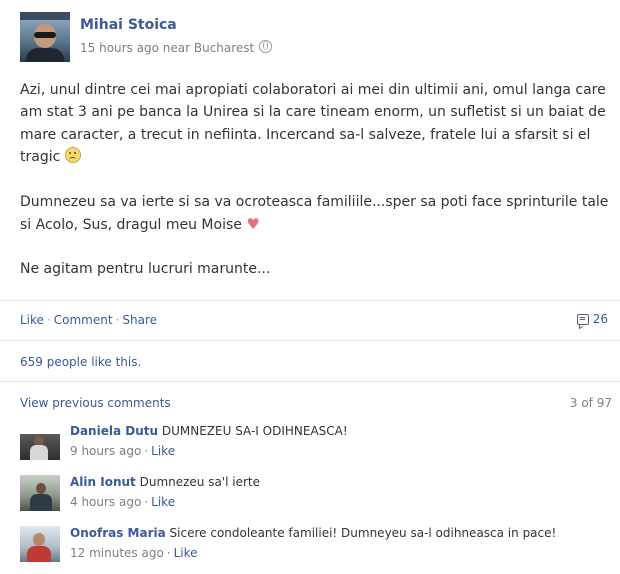 This screenshot has height=574, width=620. I want to click on like-button: Like, so click(32, 320).